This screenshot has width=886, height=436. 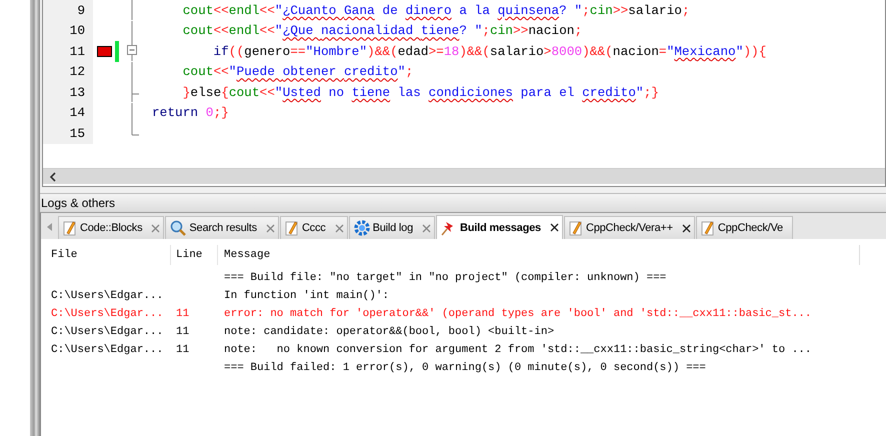 What do you see at coordinates (391, 227) in the screenshot?
I see `tab: Build log` at bounding box center [391, 227].